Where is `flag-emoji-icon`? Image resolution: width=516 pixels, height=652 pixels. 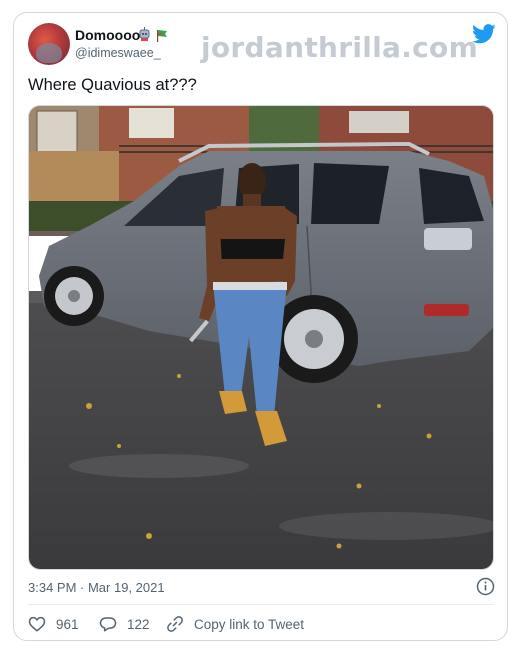 flag-emoji-icon is located at coordinates (162, 36).